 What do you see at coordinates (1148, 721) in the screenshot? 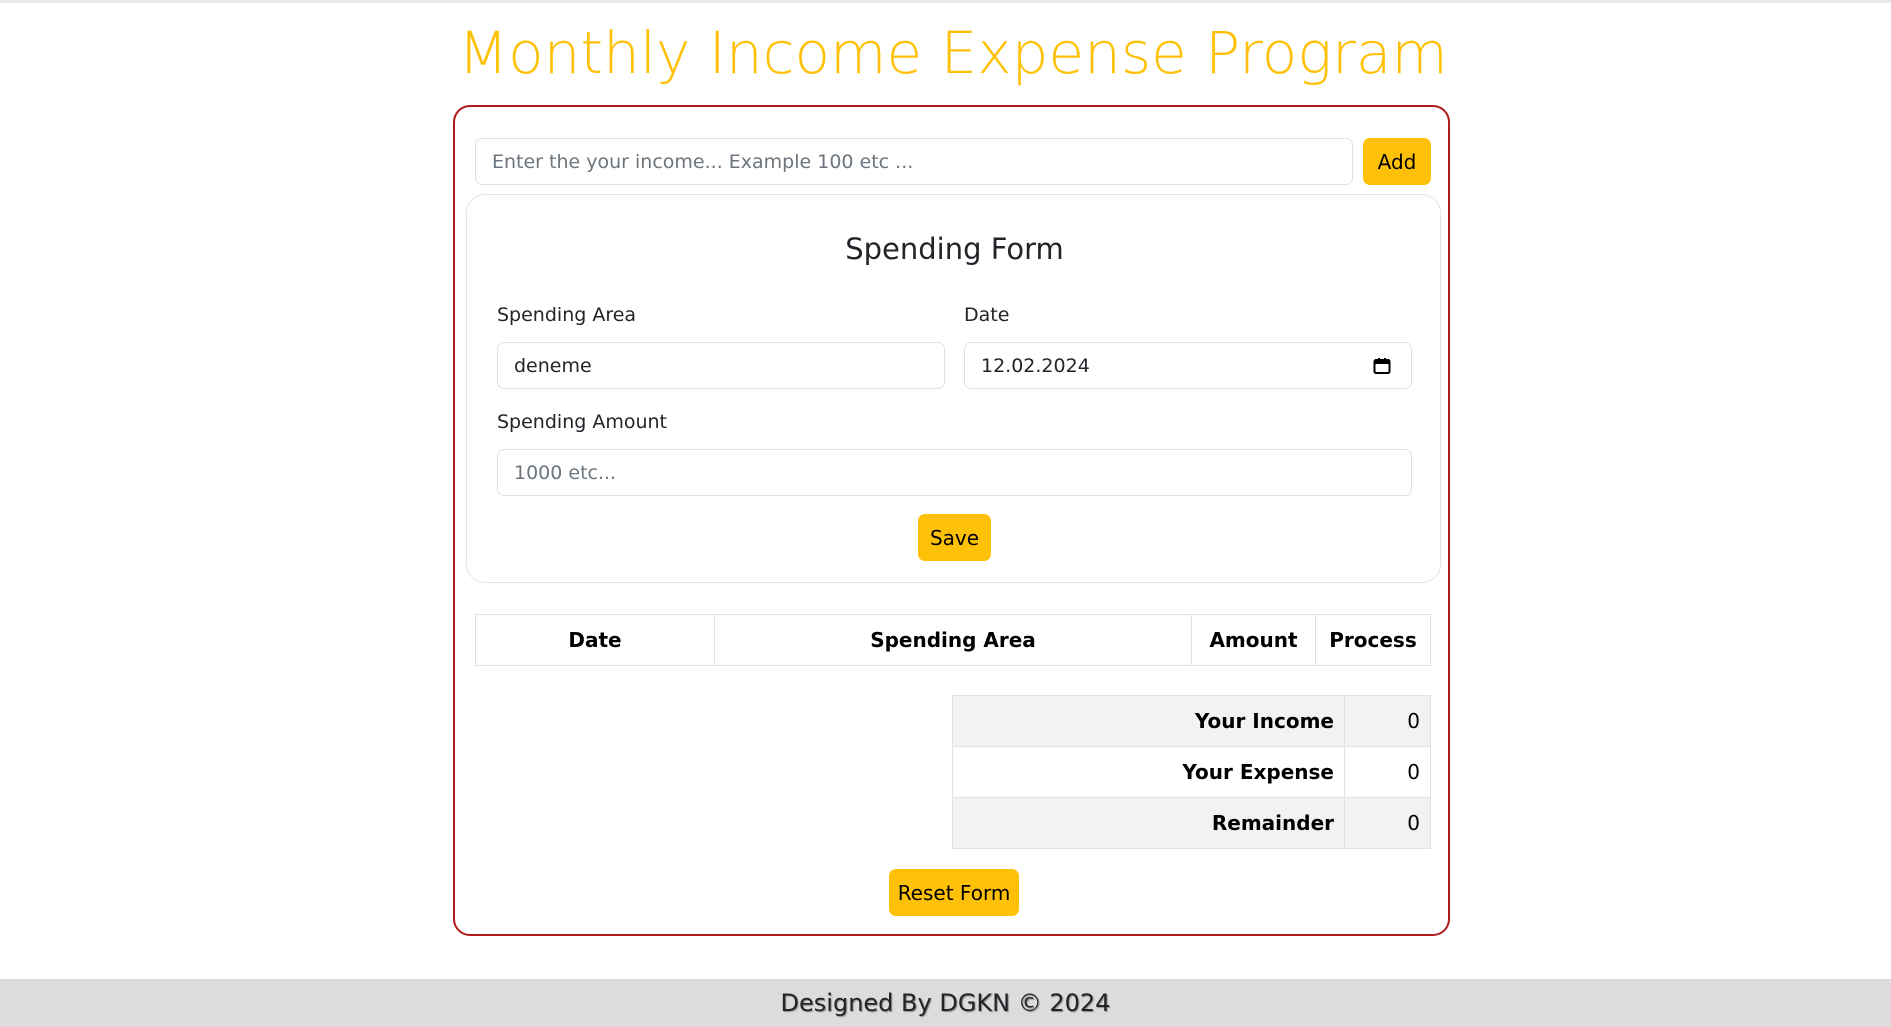
I see `summary-income-label: Your Income` at bounding box center [1148, 721].